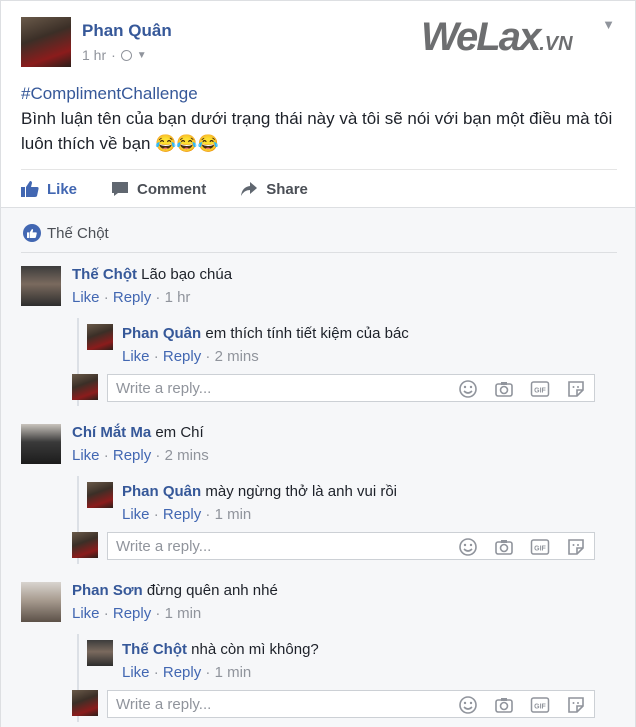  I want to click on commenter-name: Chí Mắt Ma, so click(111, 432).